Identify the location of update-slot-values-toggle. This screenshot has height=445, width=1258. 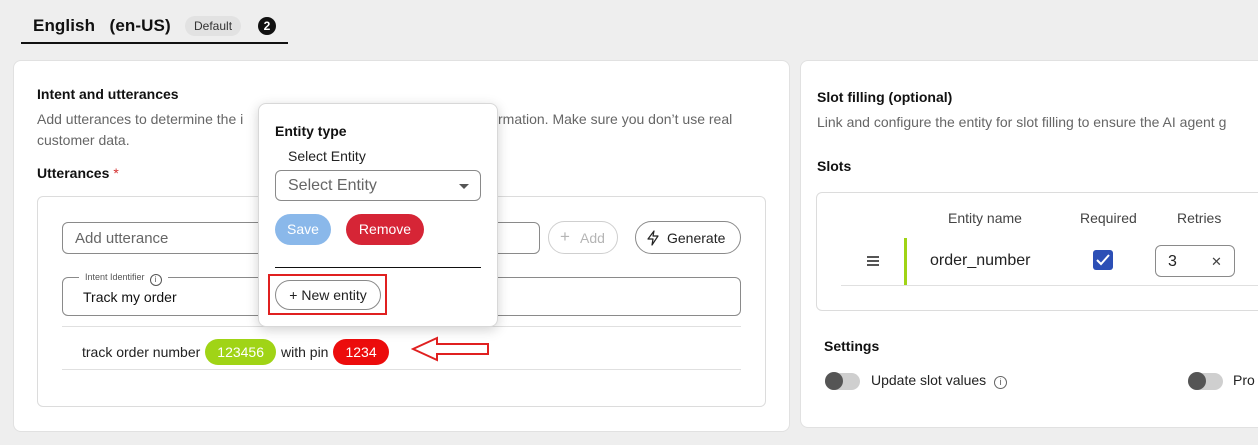
(842, 381).